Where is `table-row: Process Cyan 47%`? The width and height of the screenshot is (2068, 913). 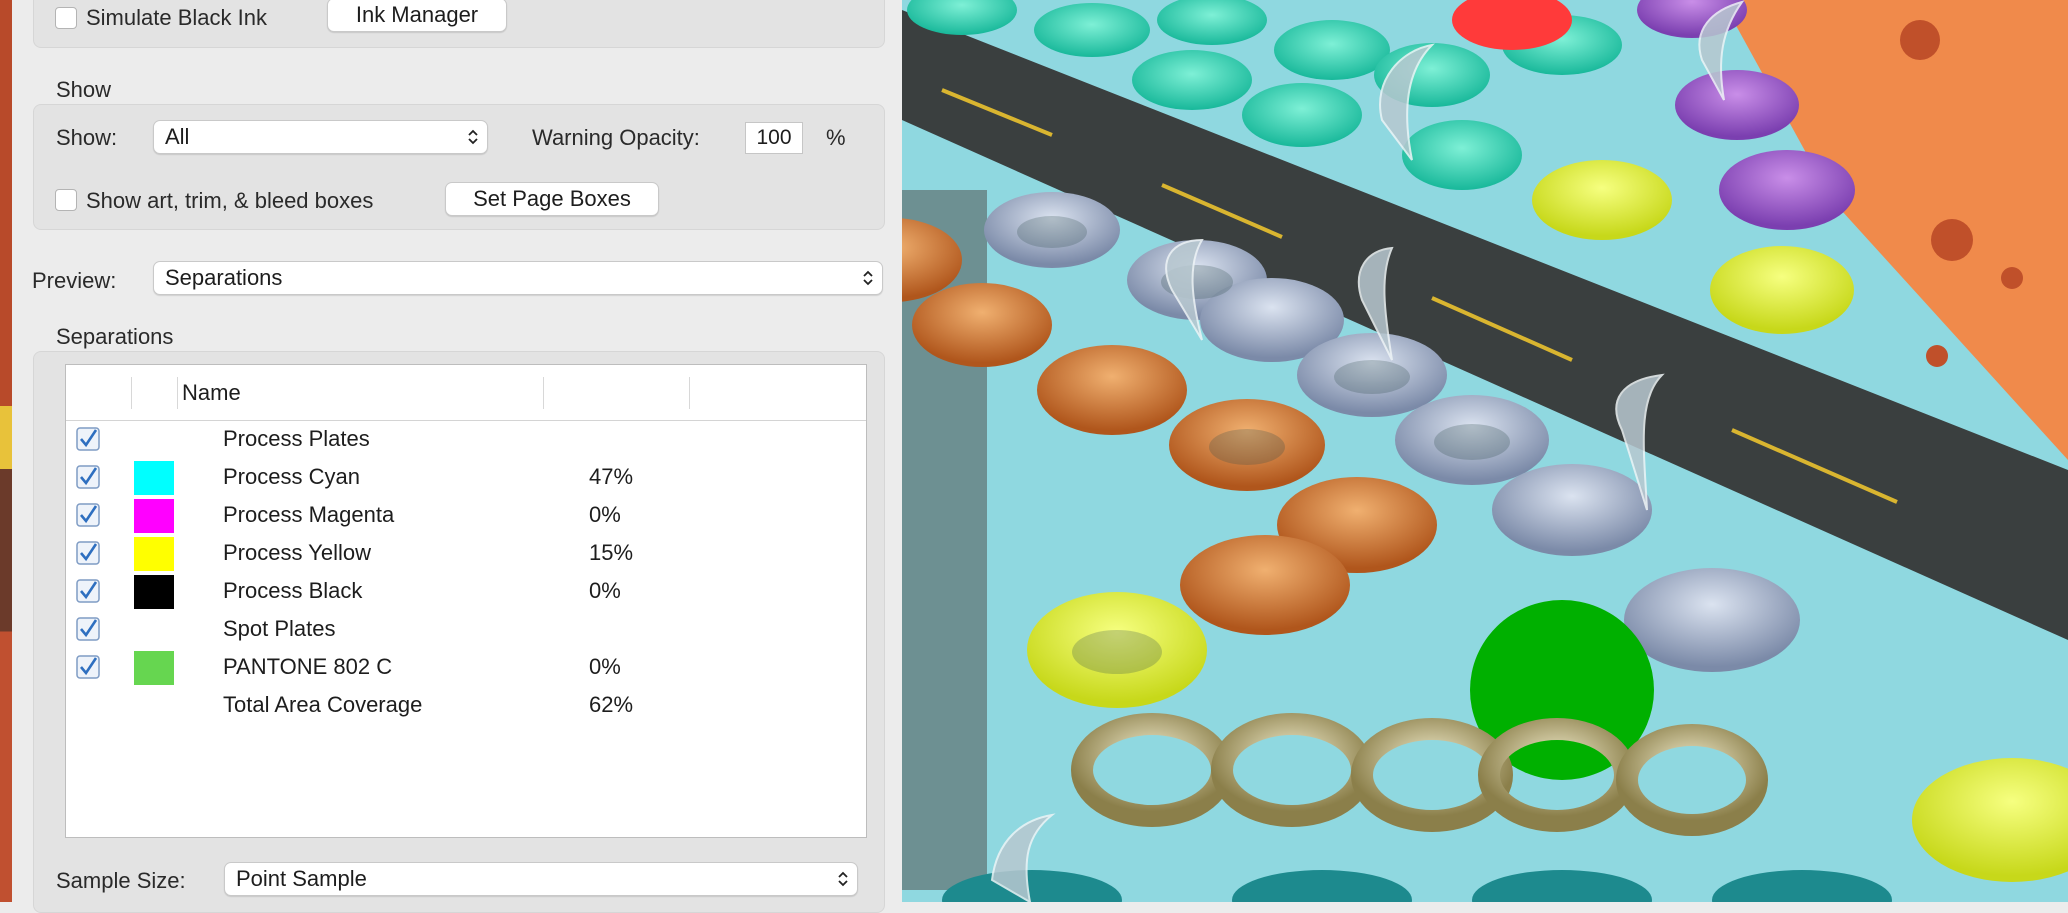
table-row: Process Cyan 47% is located at coordinates (466, 477).